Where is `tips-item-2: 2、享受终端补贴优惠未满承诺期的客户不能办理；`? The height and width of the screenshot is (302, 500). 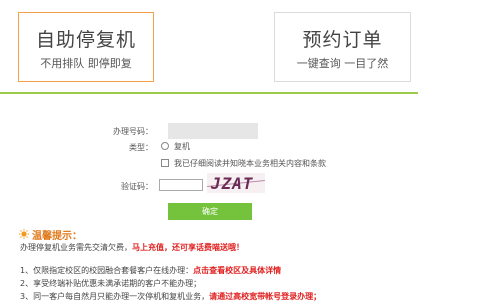
tips-item-2: 2、享受终端补贴优惠未满承诺期的客户不能办理； is located at coordinates (110, 283).